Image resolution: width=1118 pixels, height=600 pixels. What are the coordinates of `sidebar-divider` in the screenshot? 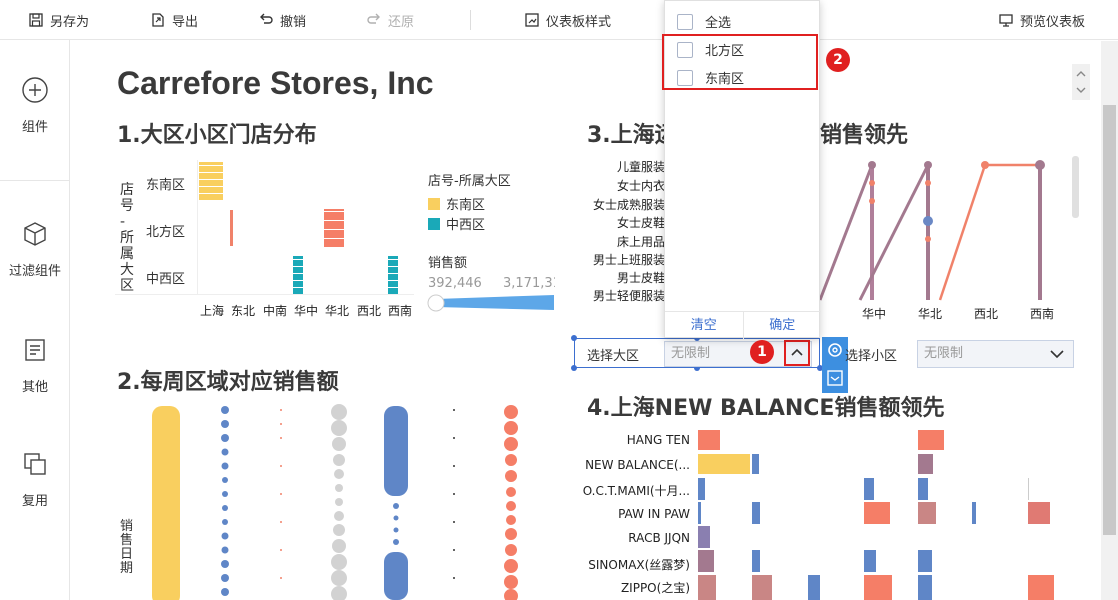 It's located at (35, 180).